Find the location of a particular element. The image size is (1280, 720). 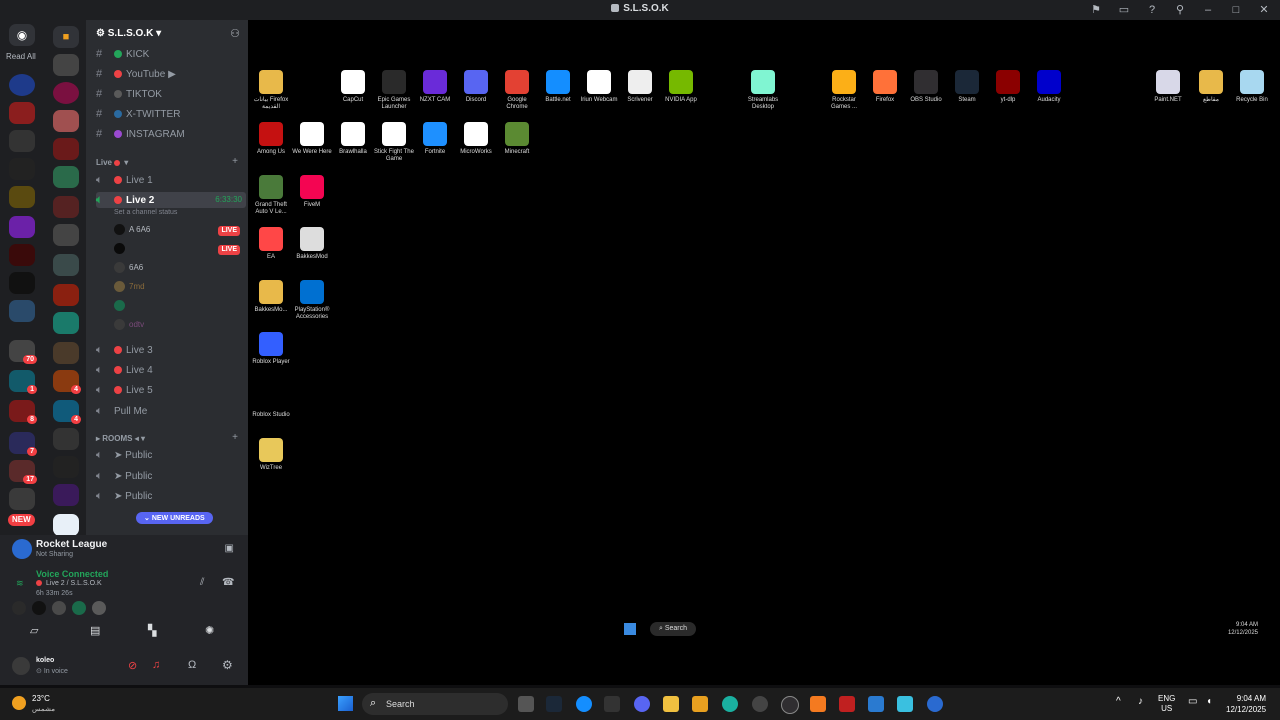

steam-icon is located at coordinates (554, 704).